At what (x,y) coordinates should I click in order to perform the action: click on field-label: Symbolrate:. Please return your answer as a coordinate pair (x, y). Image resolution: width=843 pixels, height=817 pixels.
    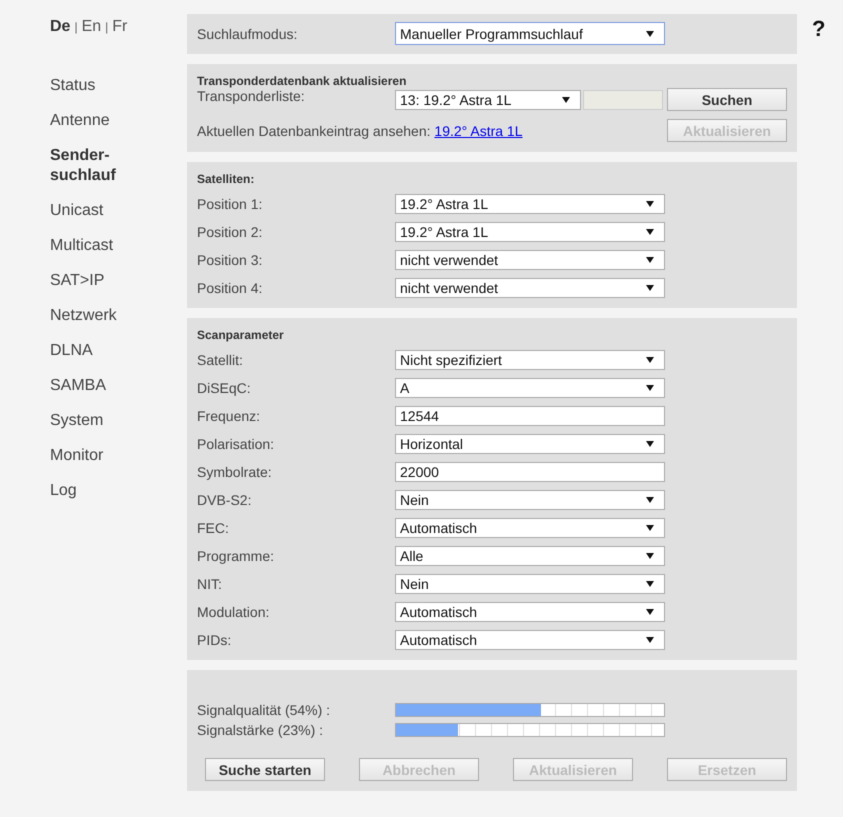
    Looking at the image, I should click on (235, 472).